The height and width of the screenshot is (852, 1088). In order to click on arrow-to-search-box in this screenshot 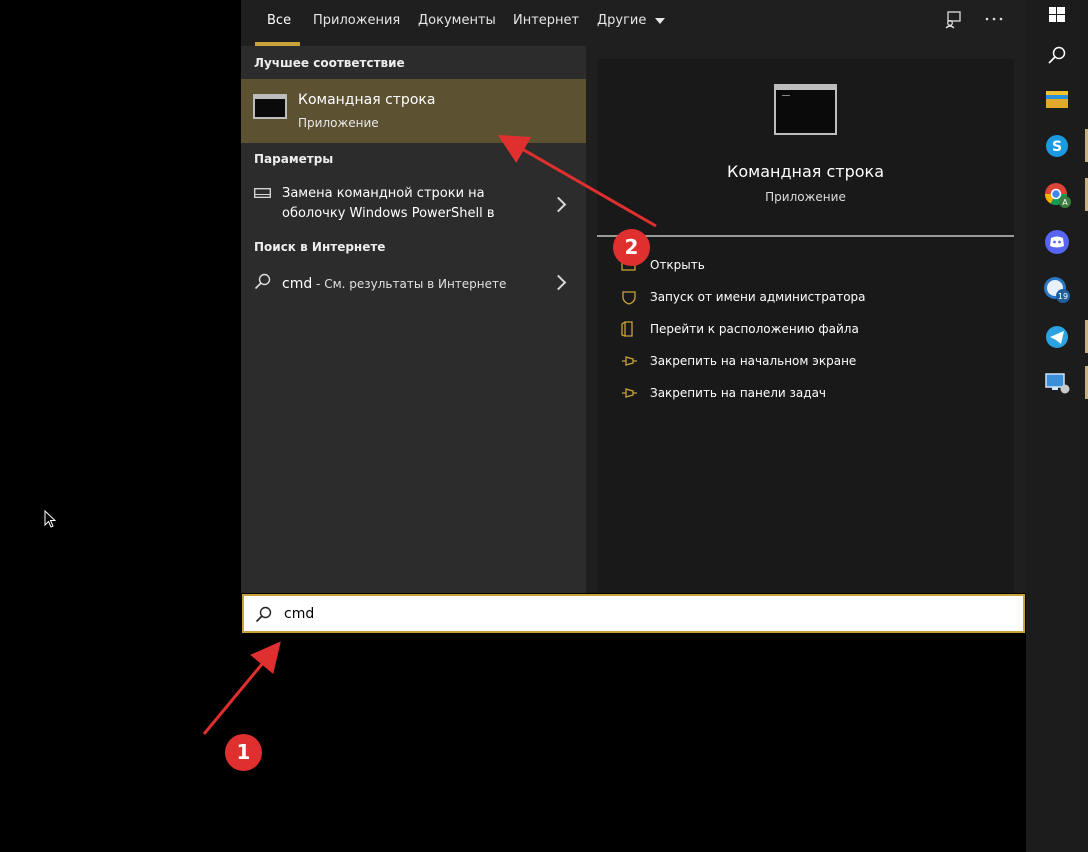, I will do `click(241, 688)`.